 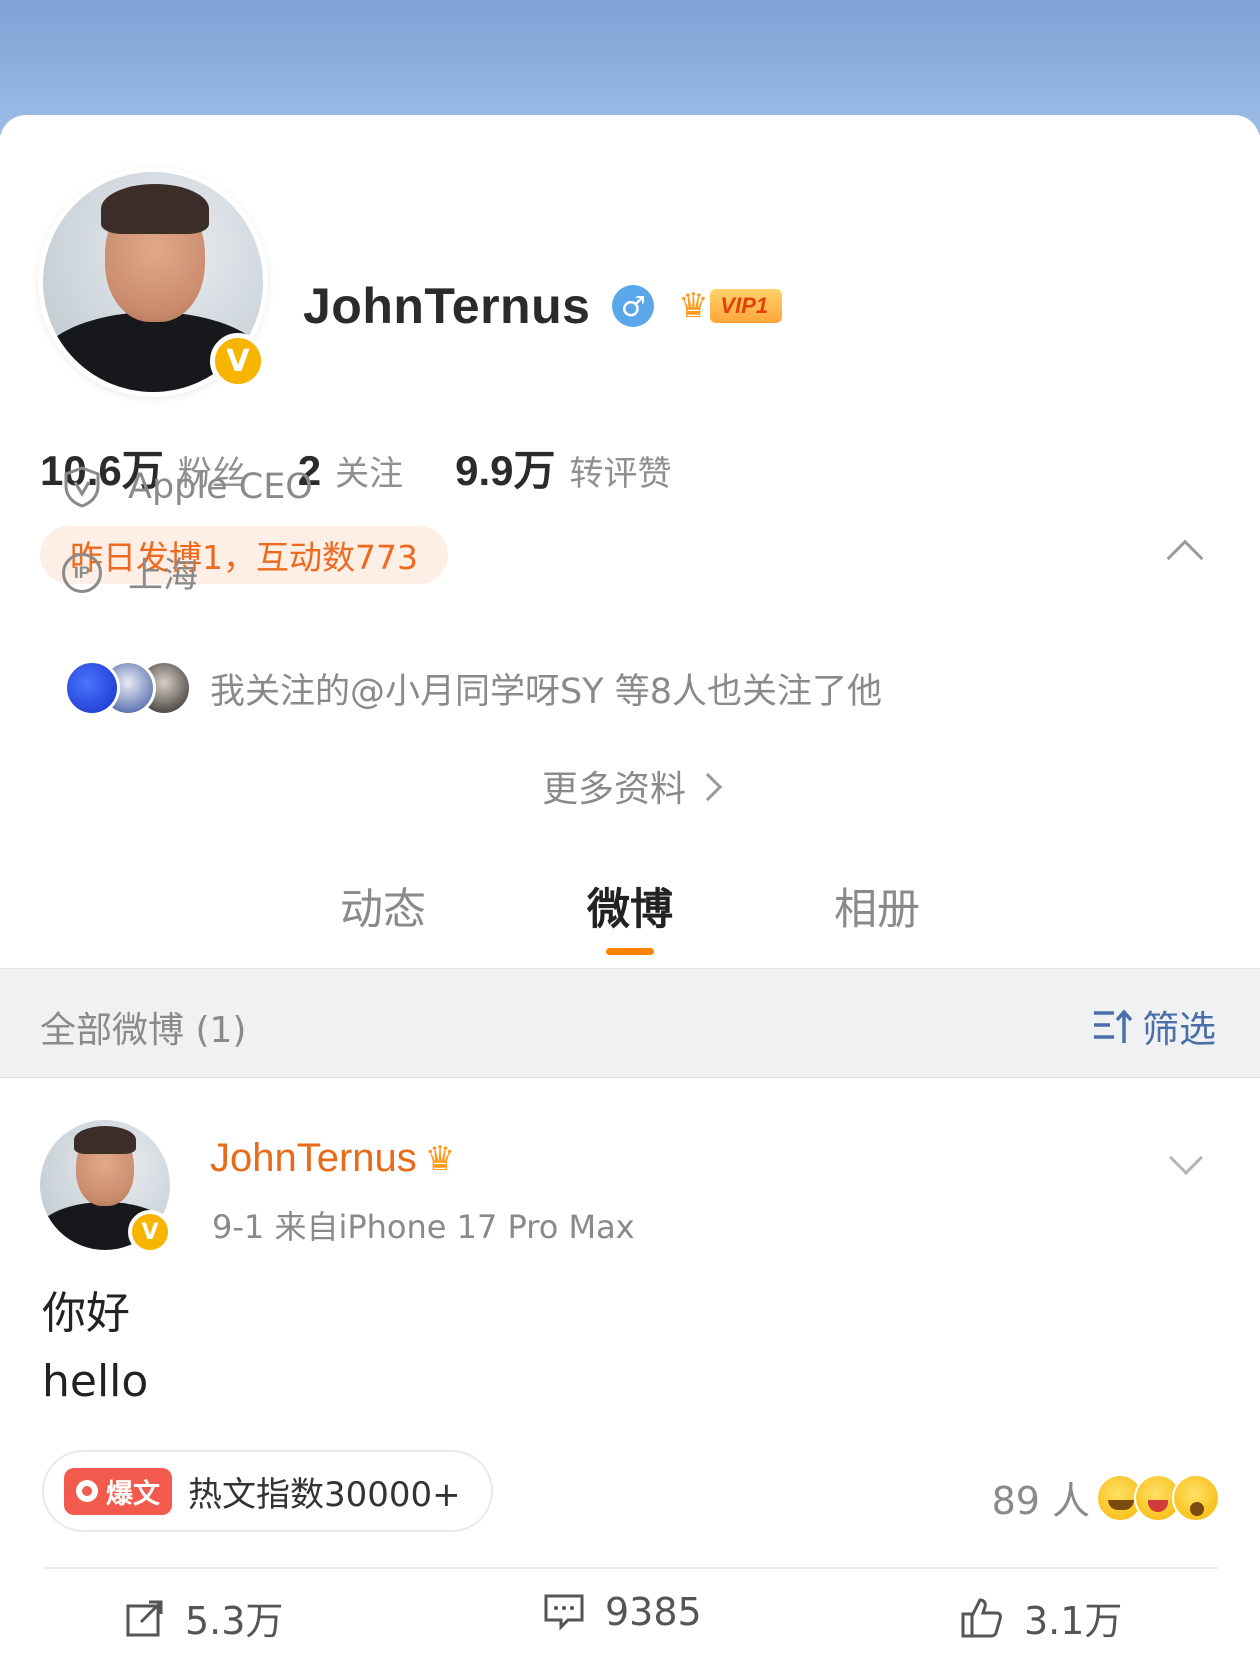 I want to click on comment-button: 9385, so click(x=622, y=1612).